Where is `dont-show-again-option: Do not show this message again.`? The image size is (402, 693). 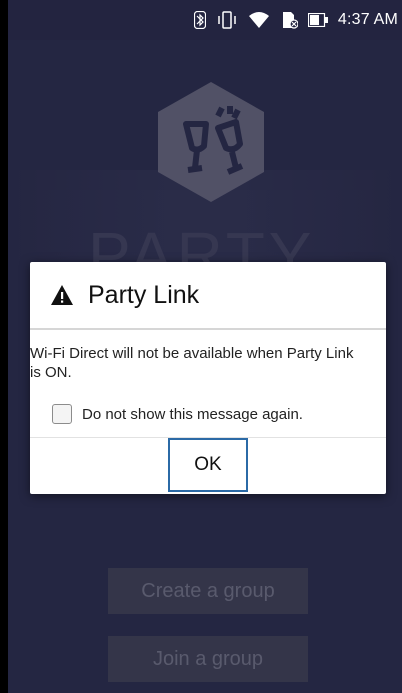
dont-show-again-option: Do not show this message again. is located at coordinates (177, 414).